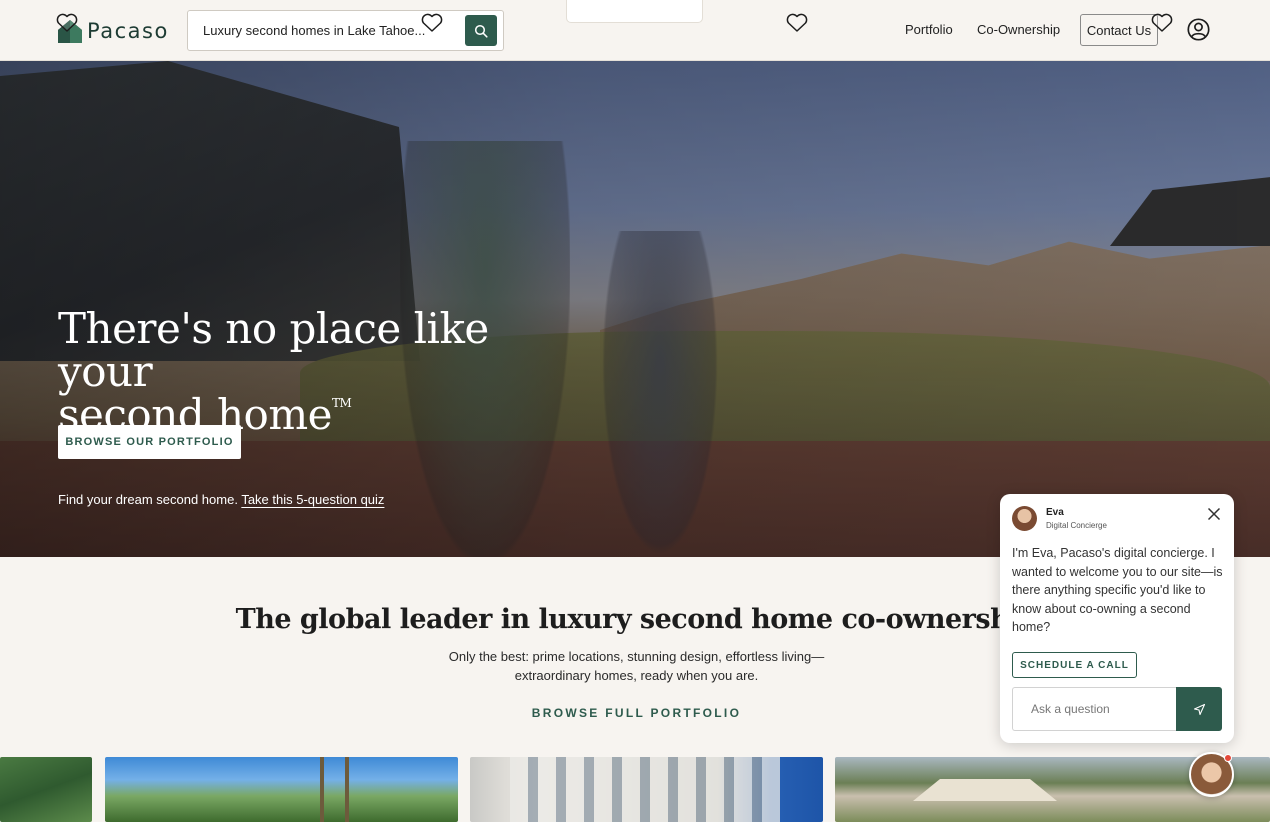 This screenshot has width=1270, height=822. I want to click on quiz-link: Take this 5-question quiz, so click(312, 499).